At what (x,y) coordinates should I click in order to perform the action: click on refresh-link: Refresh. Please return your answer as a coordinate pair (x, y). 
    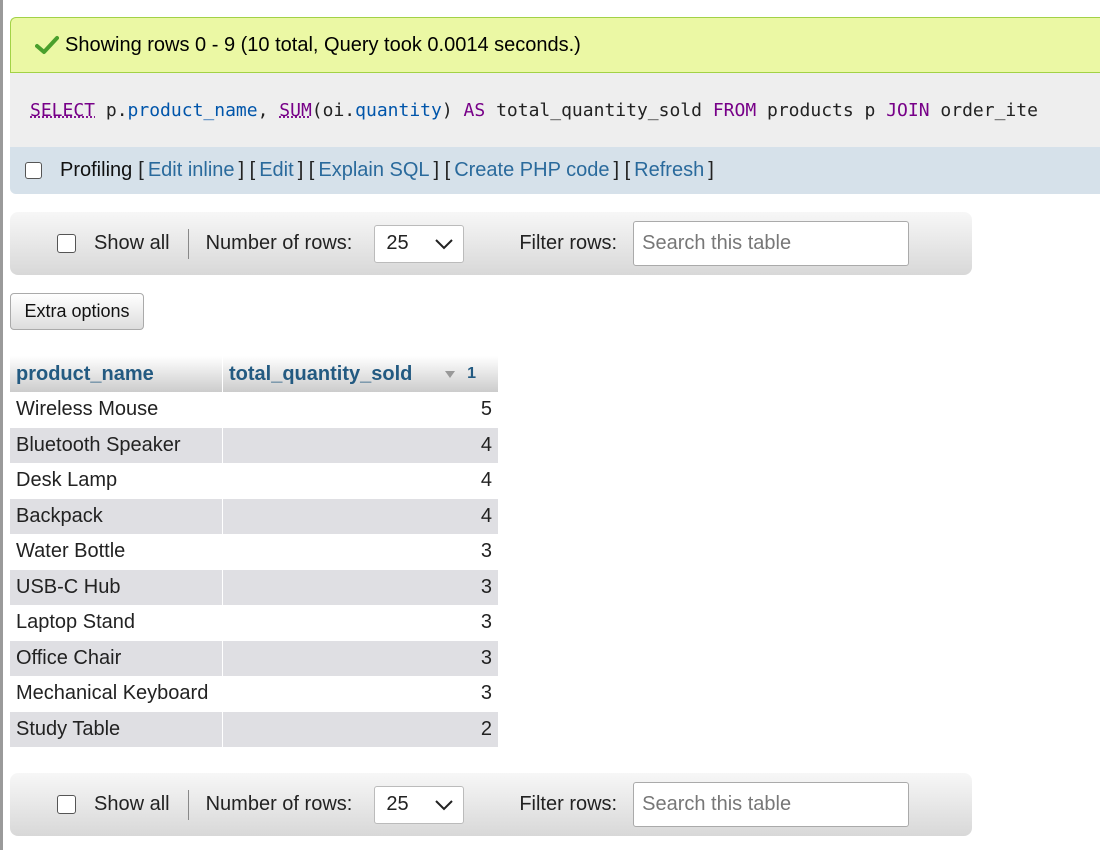
    Looking at the image, I should click on (669, 170).